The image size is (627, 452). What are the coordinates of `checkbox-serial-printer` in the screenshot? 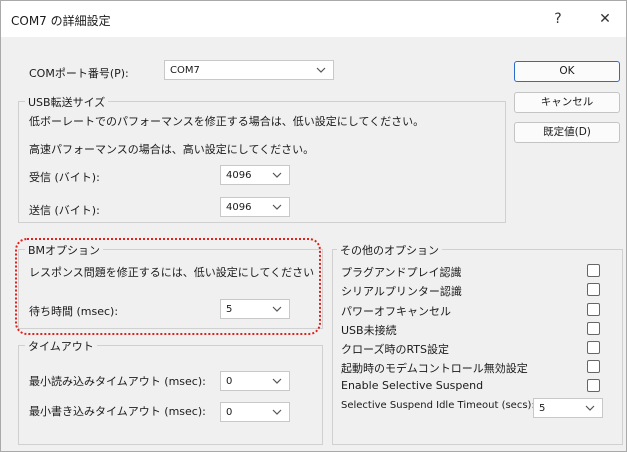 It's located at (593, 289).